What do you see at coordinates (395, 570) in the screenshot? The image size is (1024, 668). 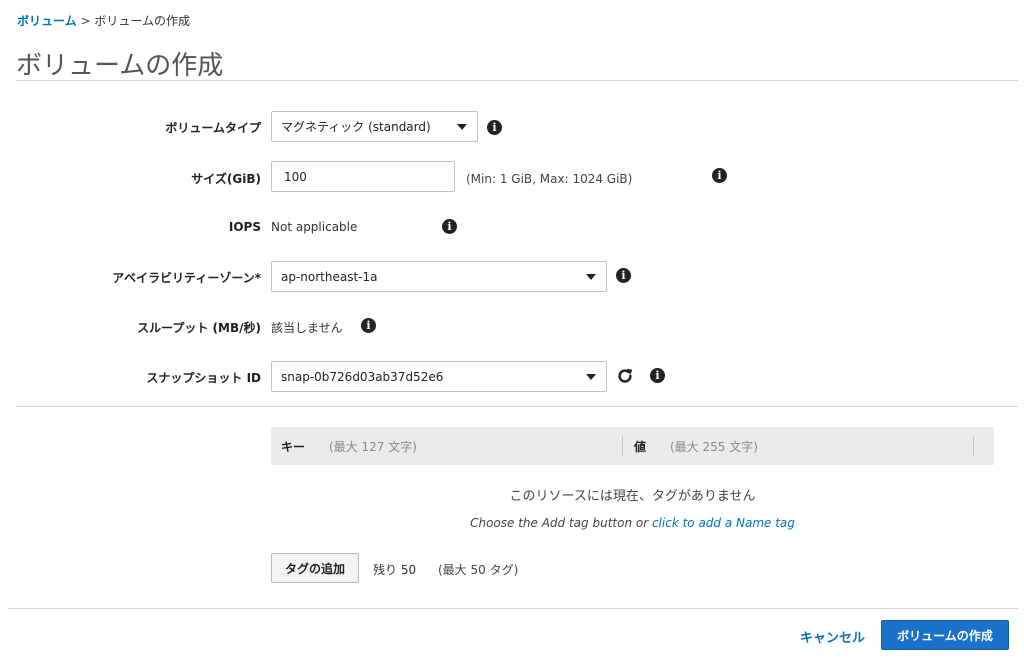 I see `tags-remaining: 残り 50` at bounding box center [395, 570].